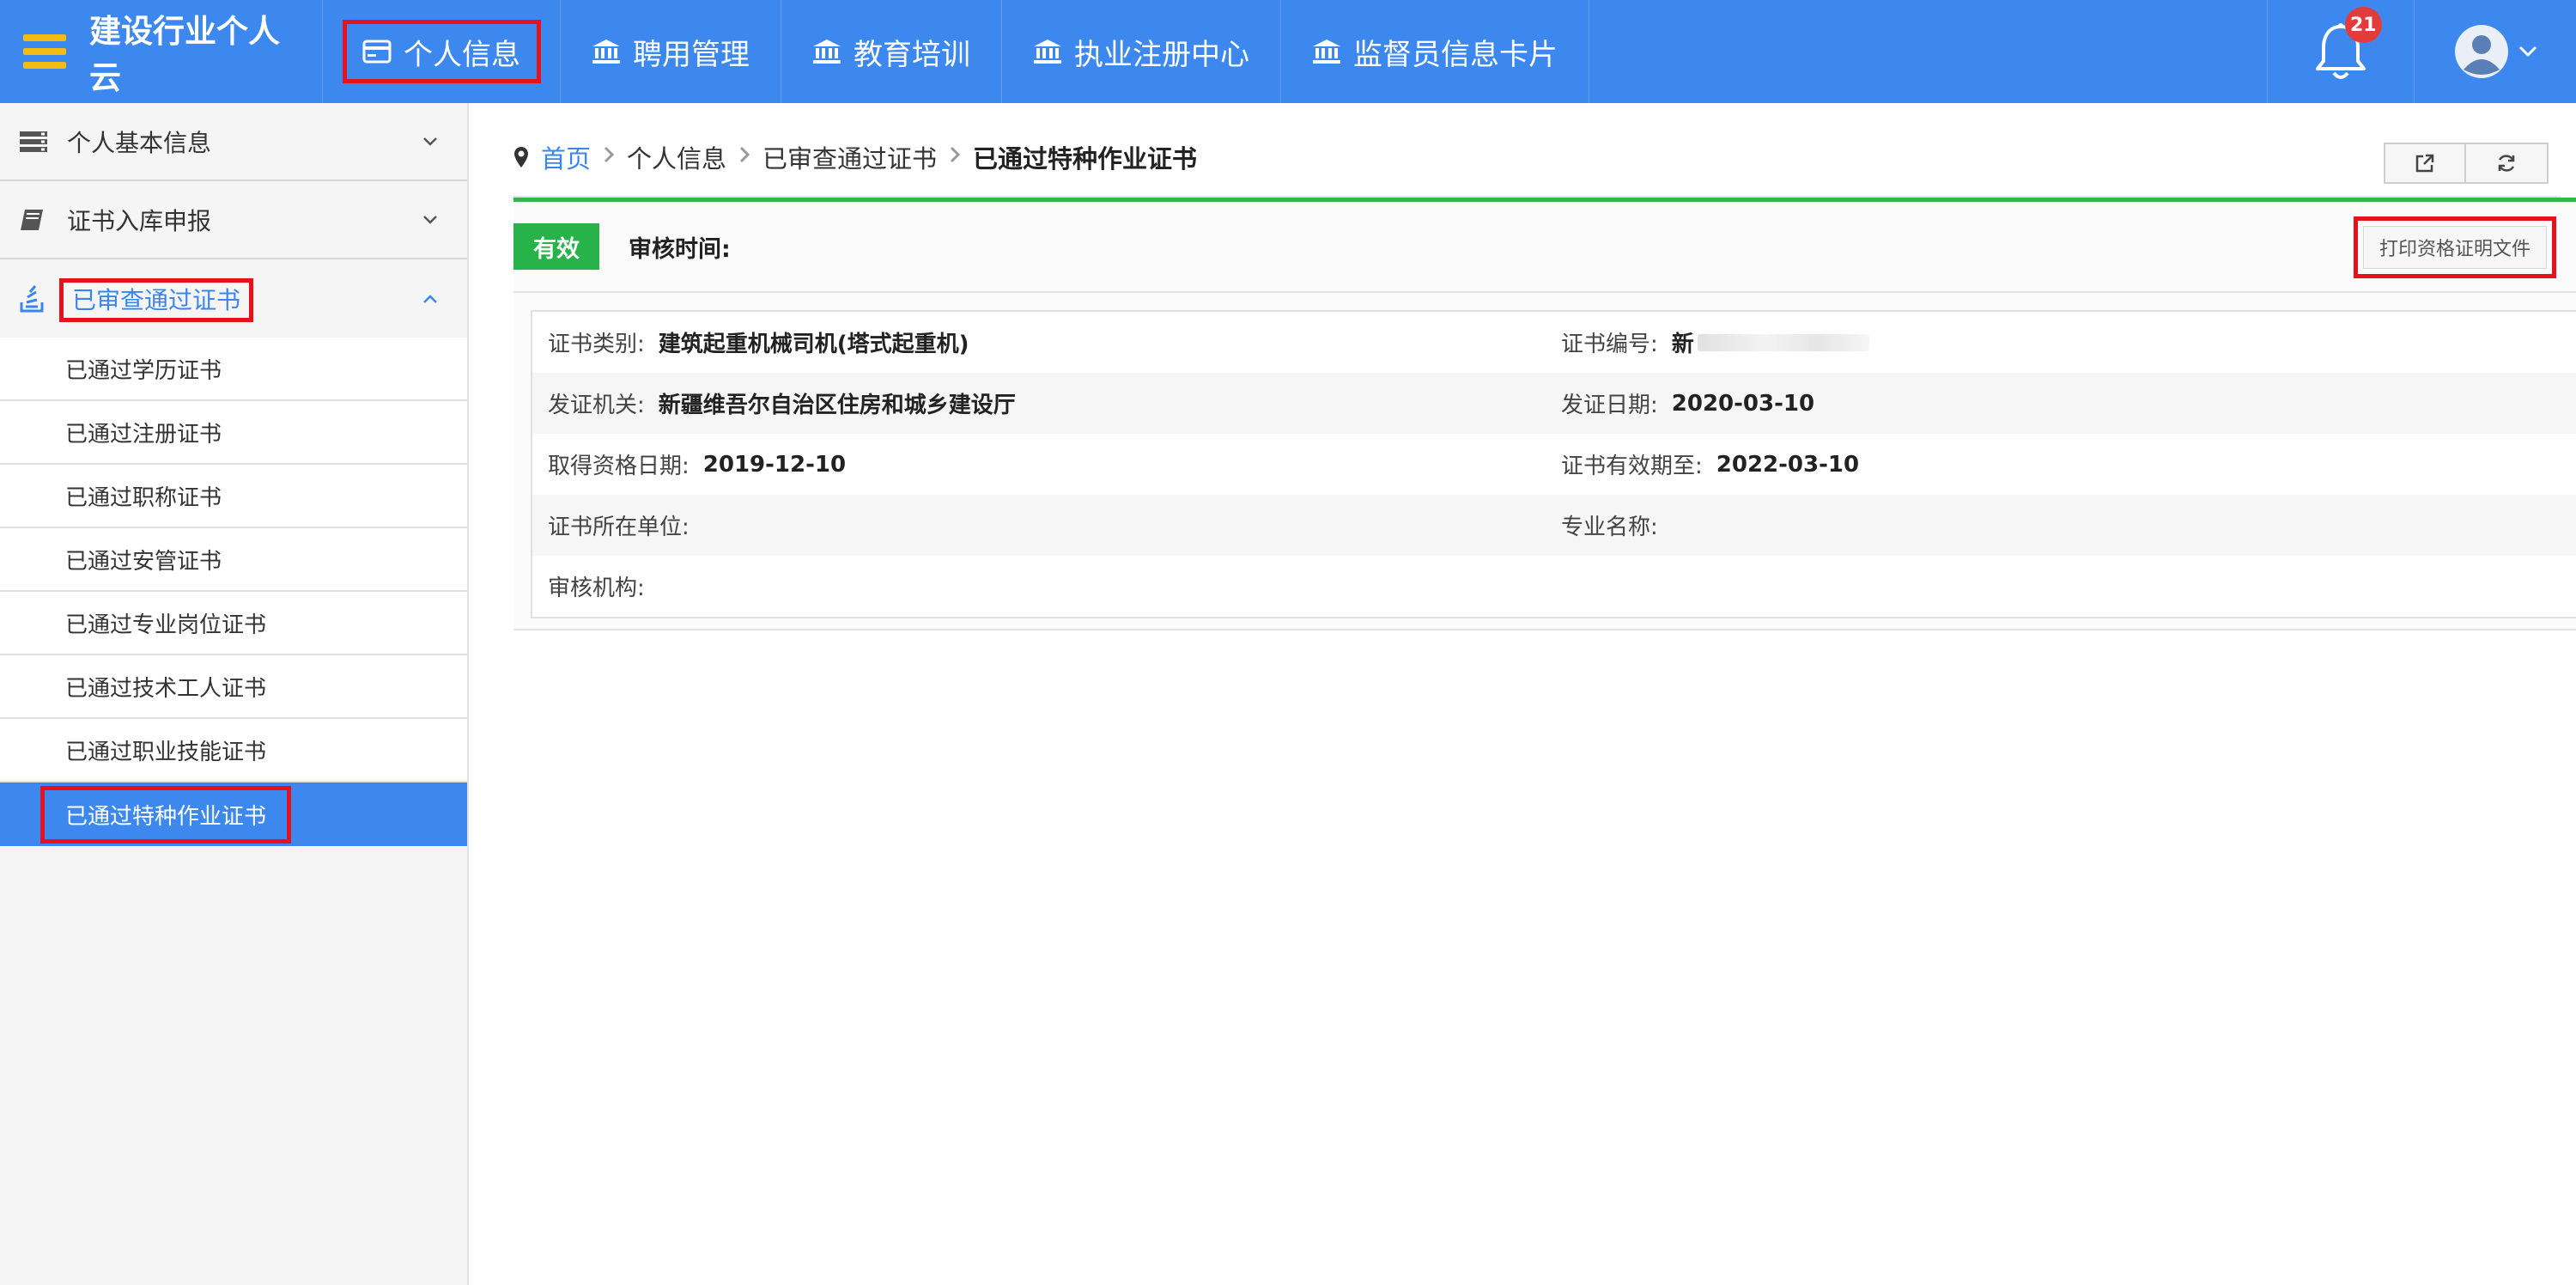 The image size is (2576, 1285). What do you see at coordinates (837, 406) in the screenshot?
I see `issuing-authority-value: 新疆维吾尔自治区住房和城乡建设厅` at bounding box center [837, 406].